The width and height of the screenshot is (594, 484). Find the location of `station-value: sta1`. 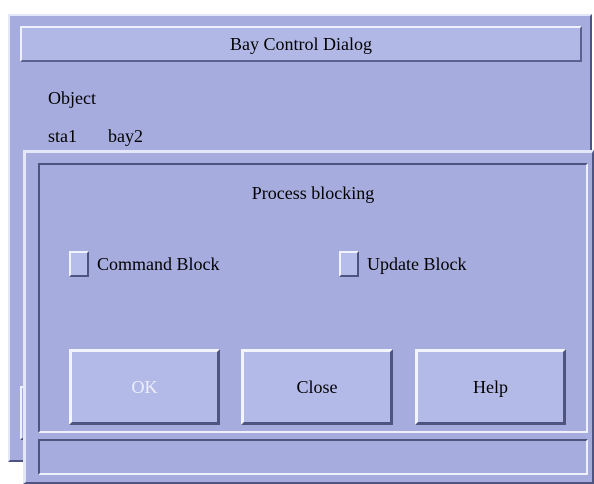

station-value: sta1 is located at coordinates (62, 136).